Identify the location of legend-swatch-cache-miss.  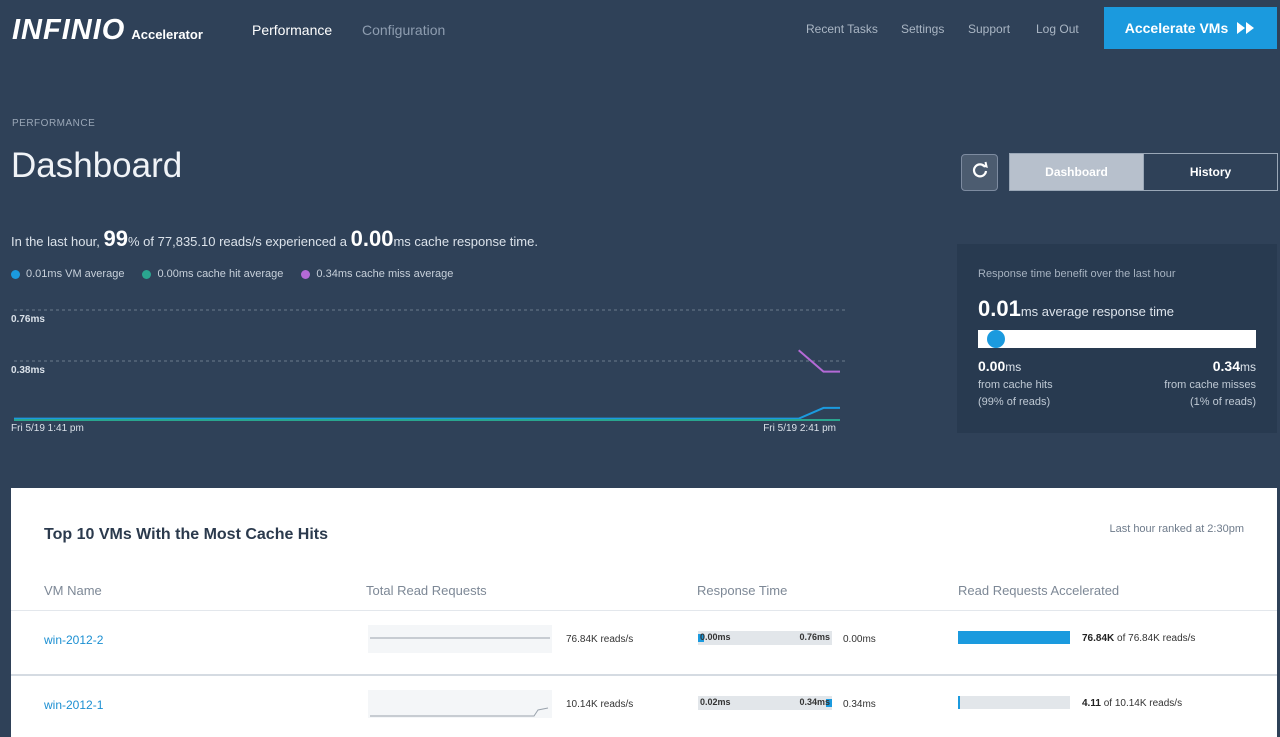
(306, 274).